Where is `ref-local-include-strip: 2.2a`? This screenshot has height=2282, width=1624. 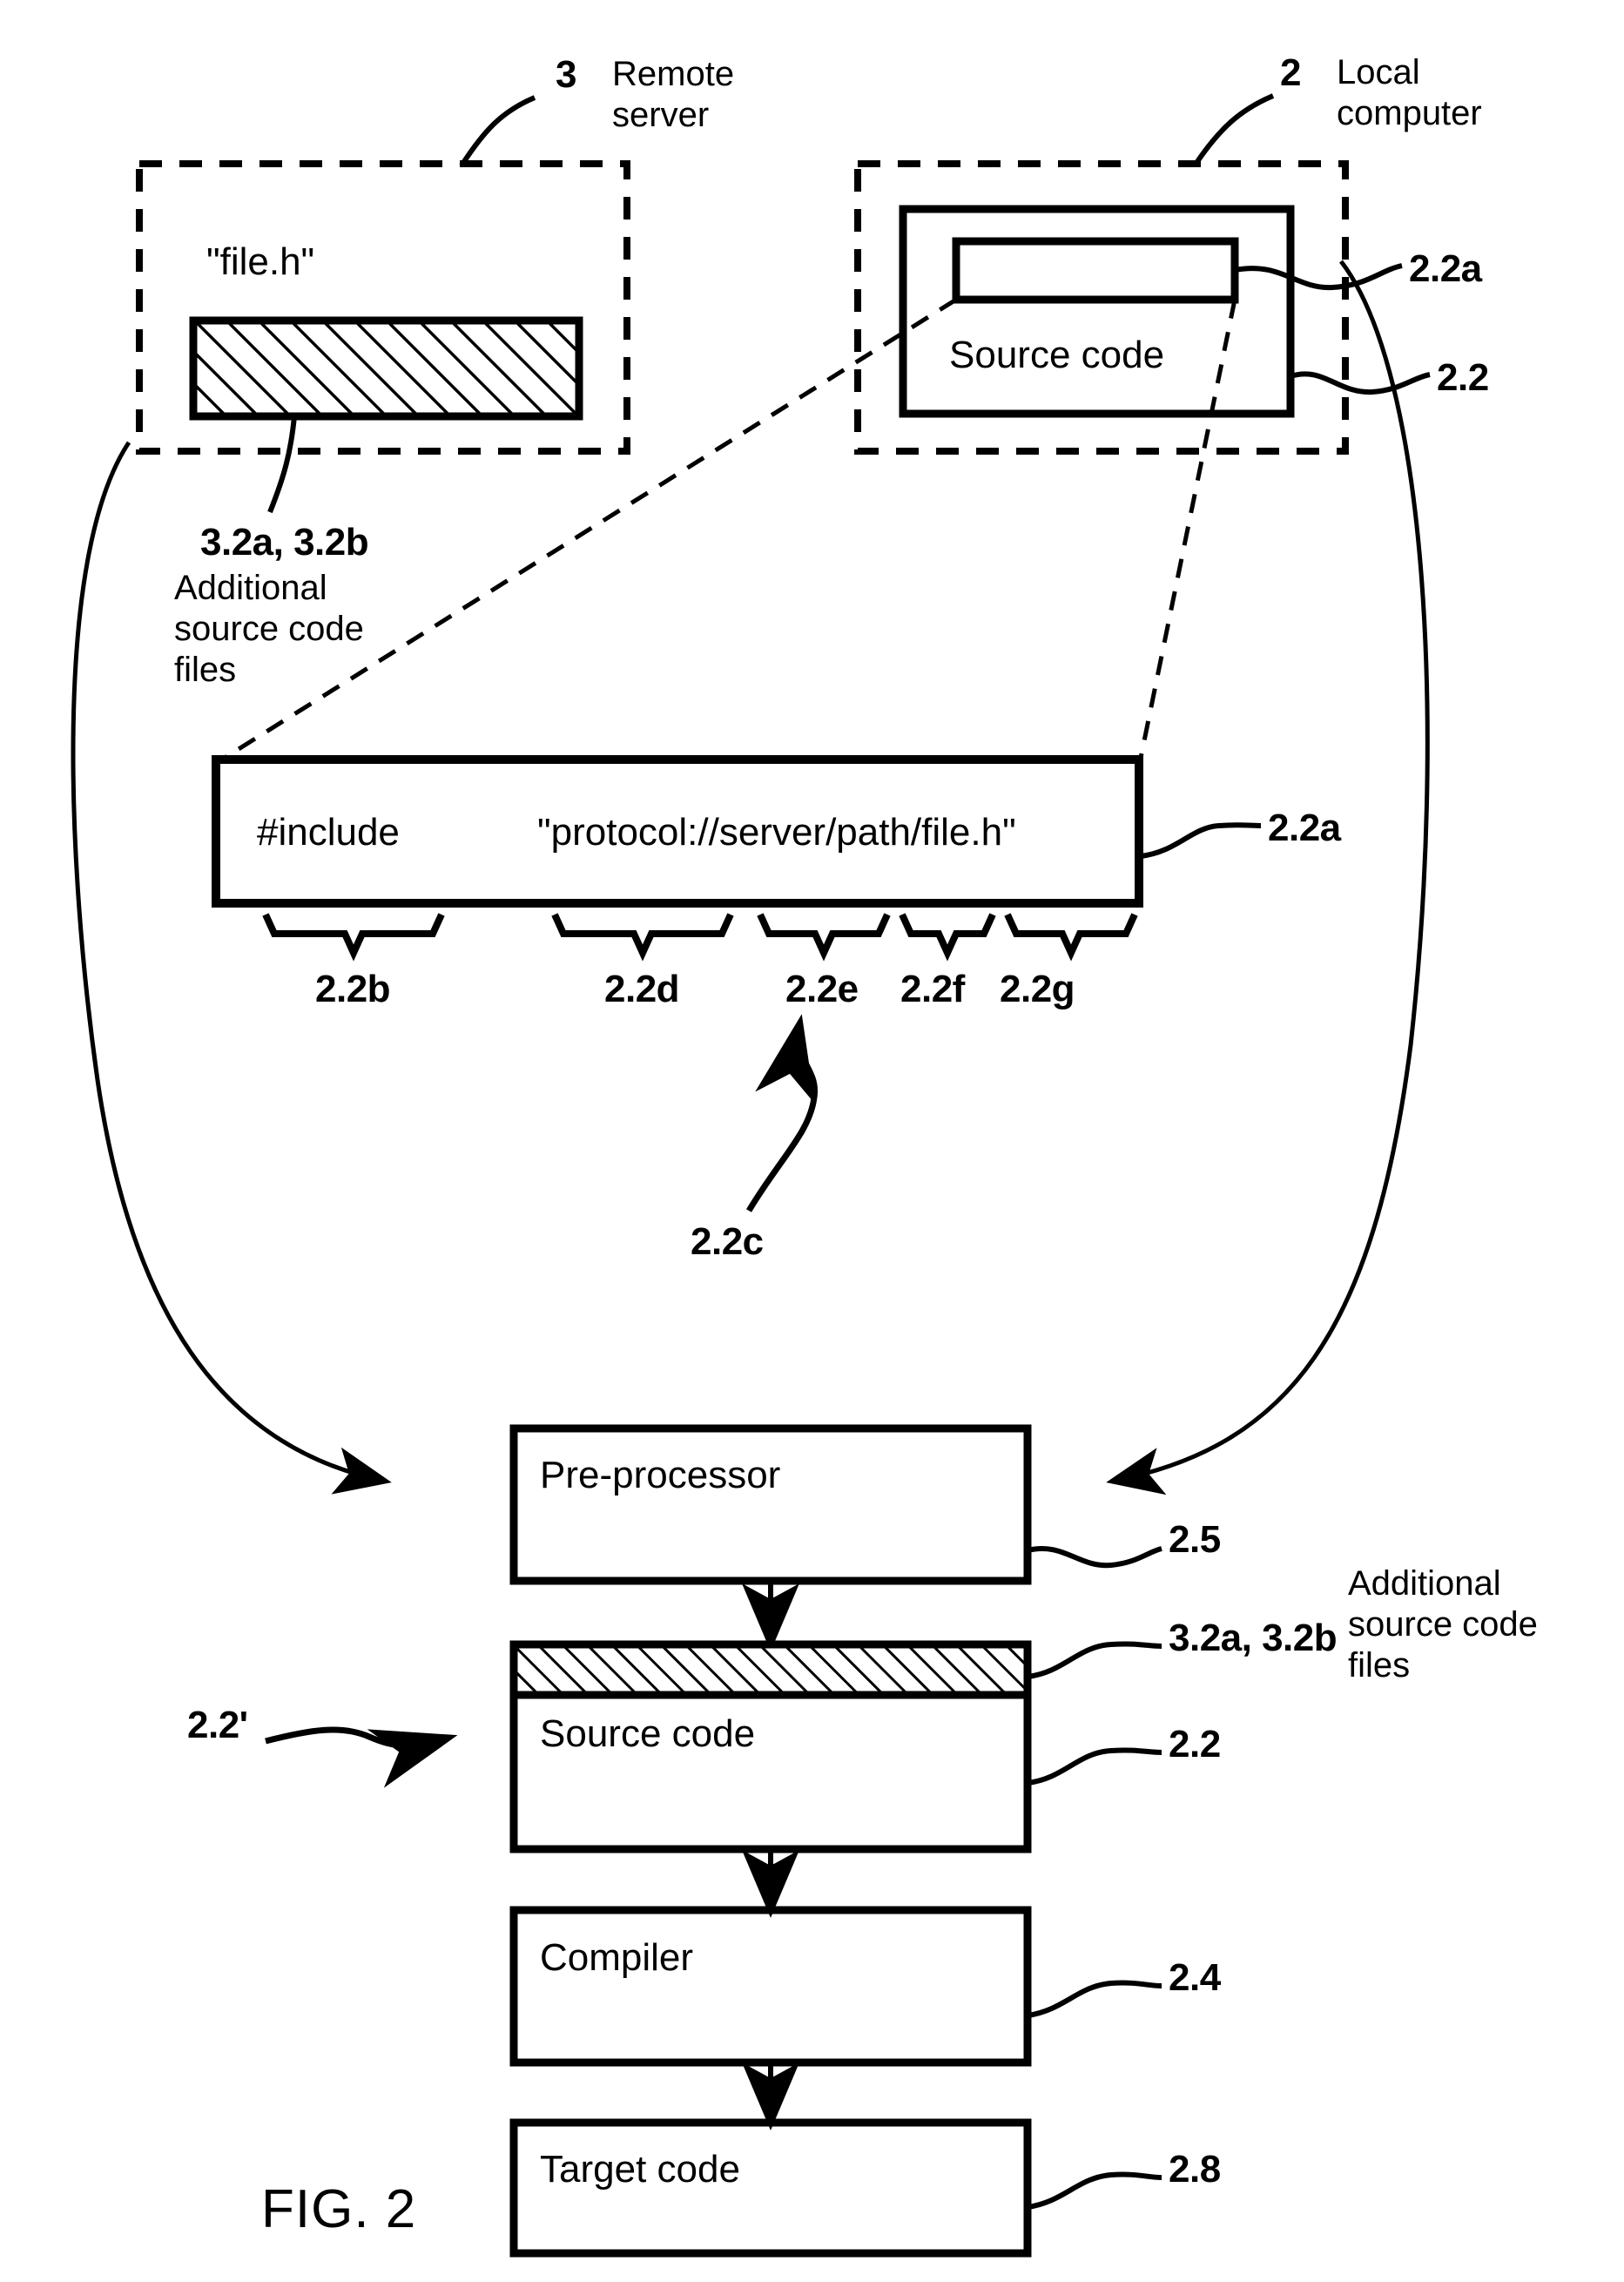
ref-local-include-strip: 2.2a is located at coordinates (1446, 268).